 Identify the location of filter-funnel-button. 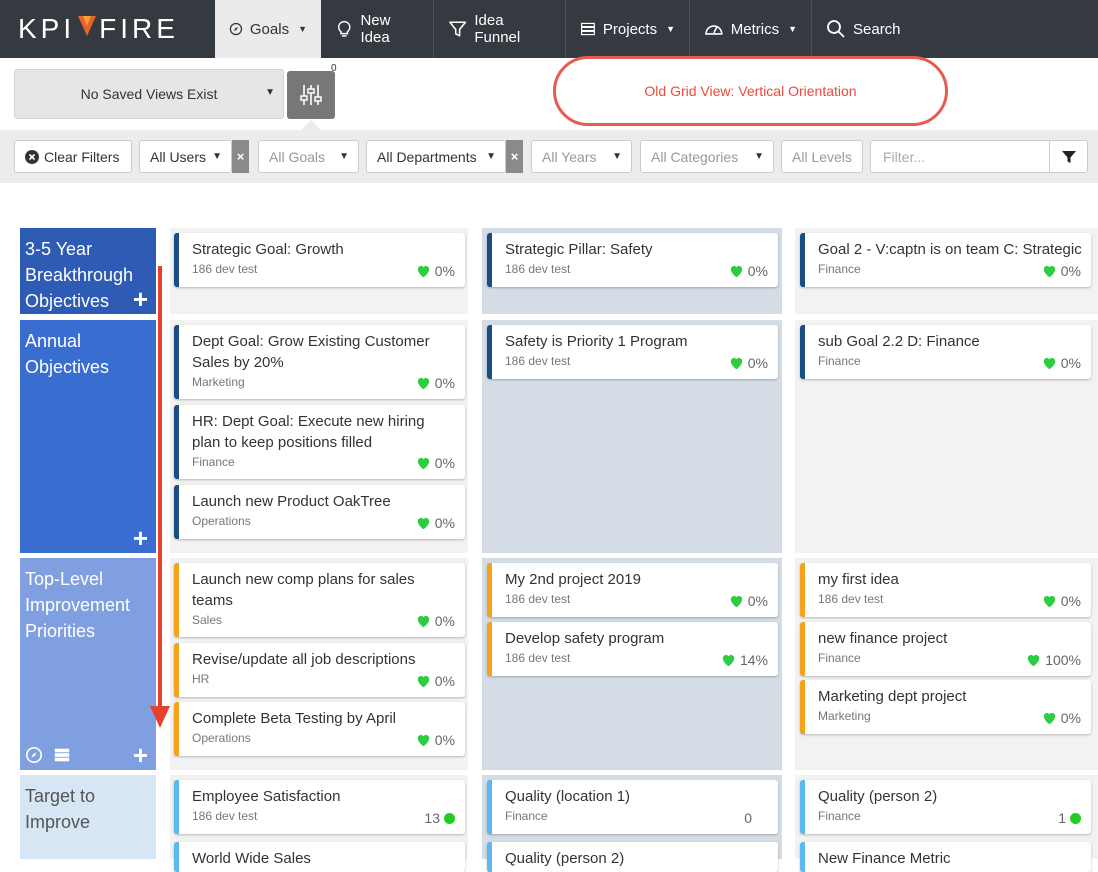
(1068, 156).